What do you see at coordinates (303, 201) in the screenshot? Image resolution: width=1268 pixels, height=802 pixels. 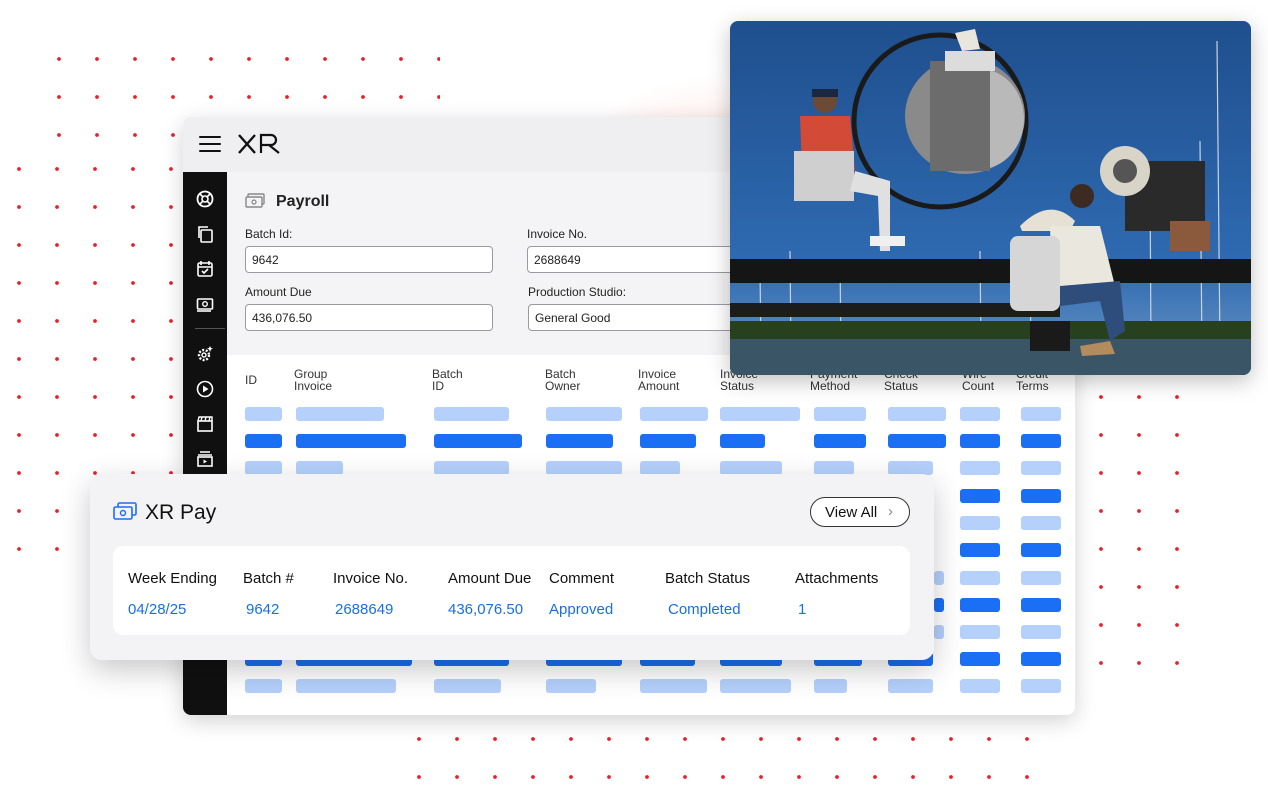 I see `payroll-title: Payroll` at bounding box center [303, 201].